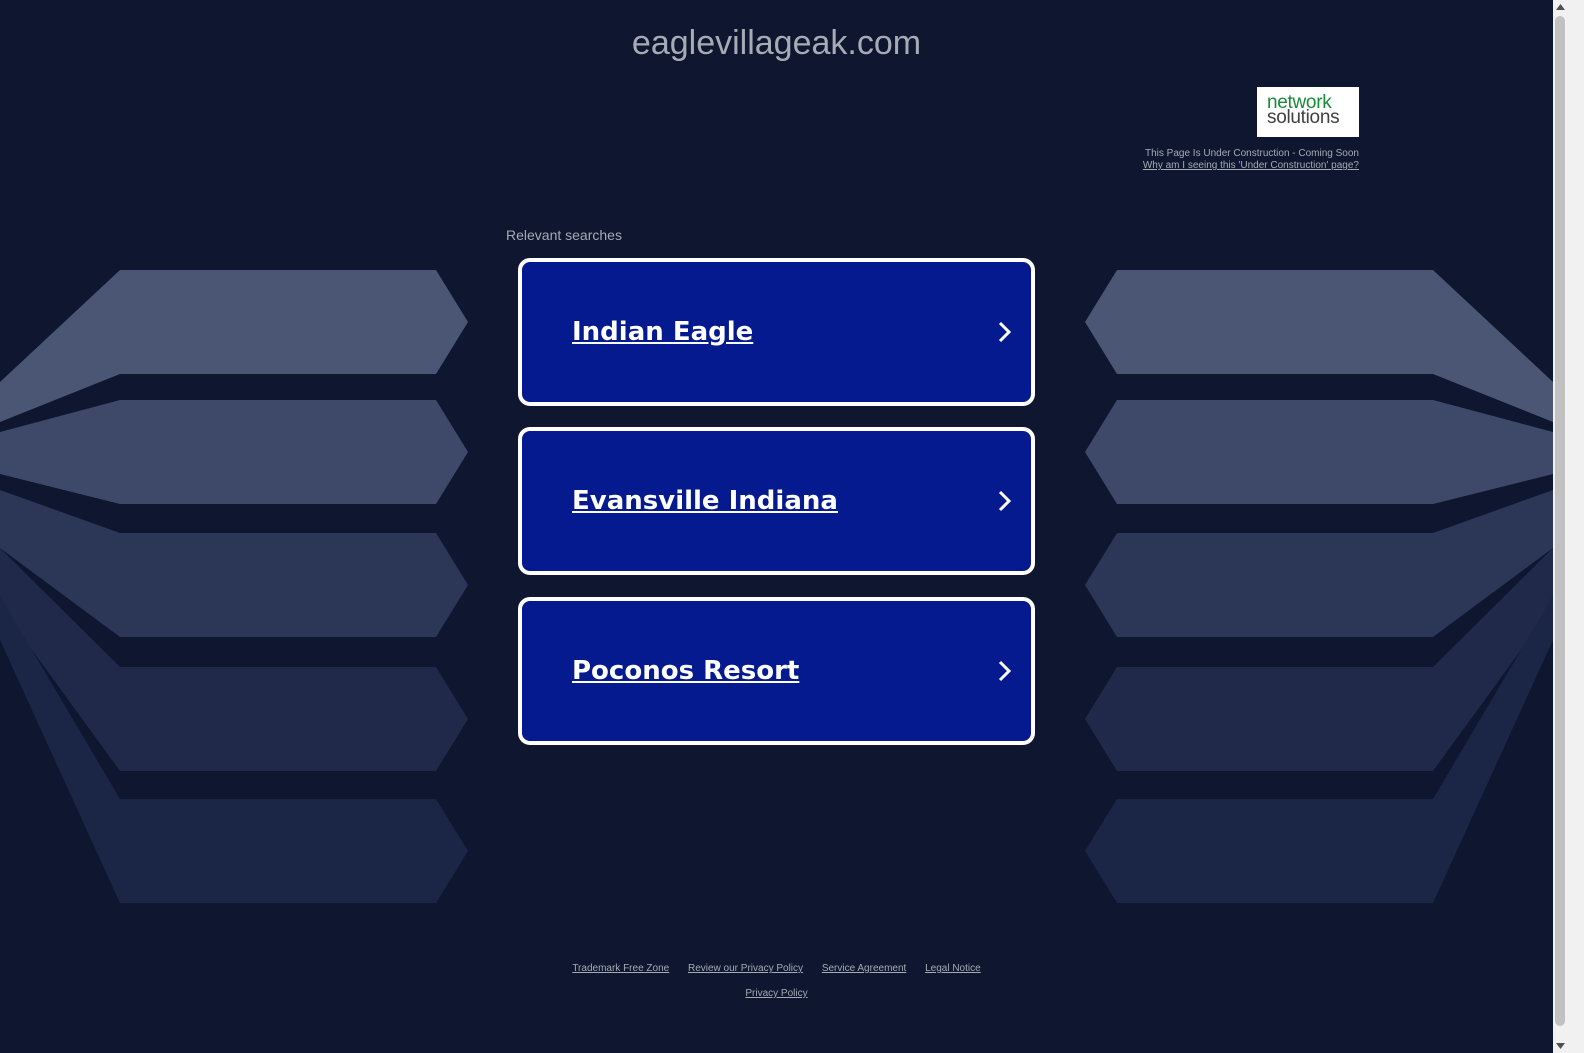 This screenshot has width=1584, height=1053. I want to click on relevant-searches-heading: Relevant searches, so click(564, 235).